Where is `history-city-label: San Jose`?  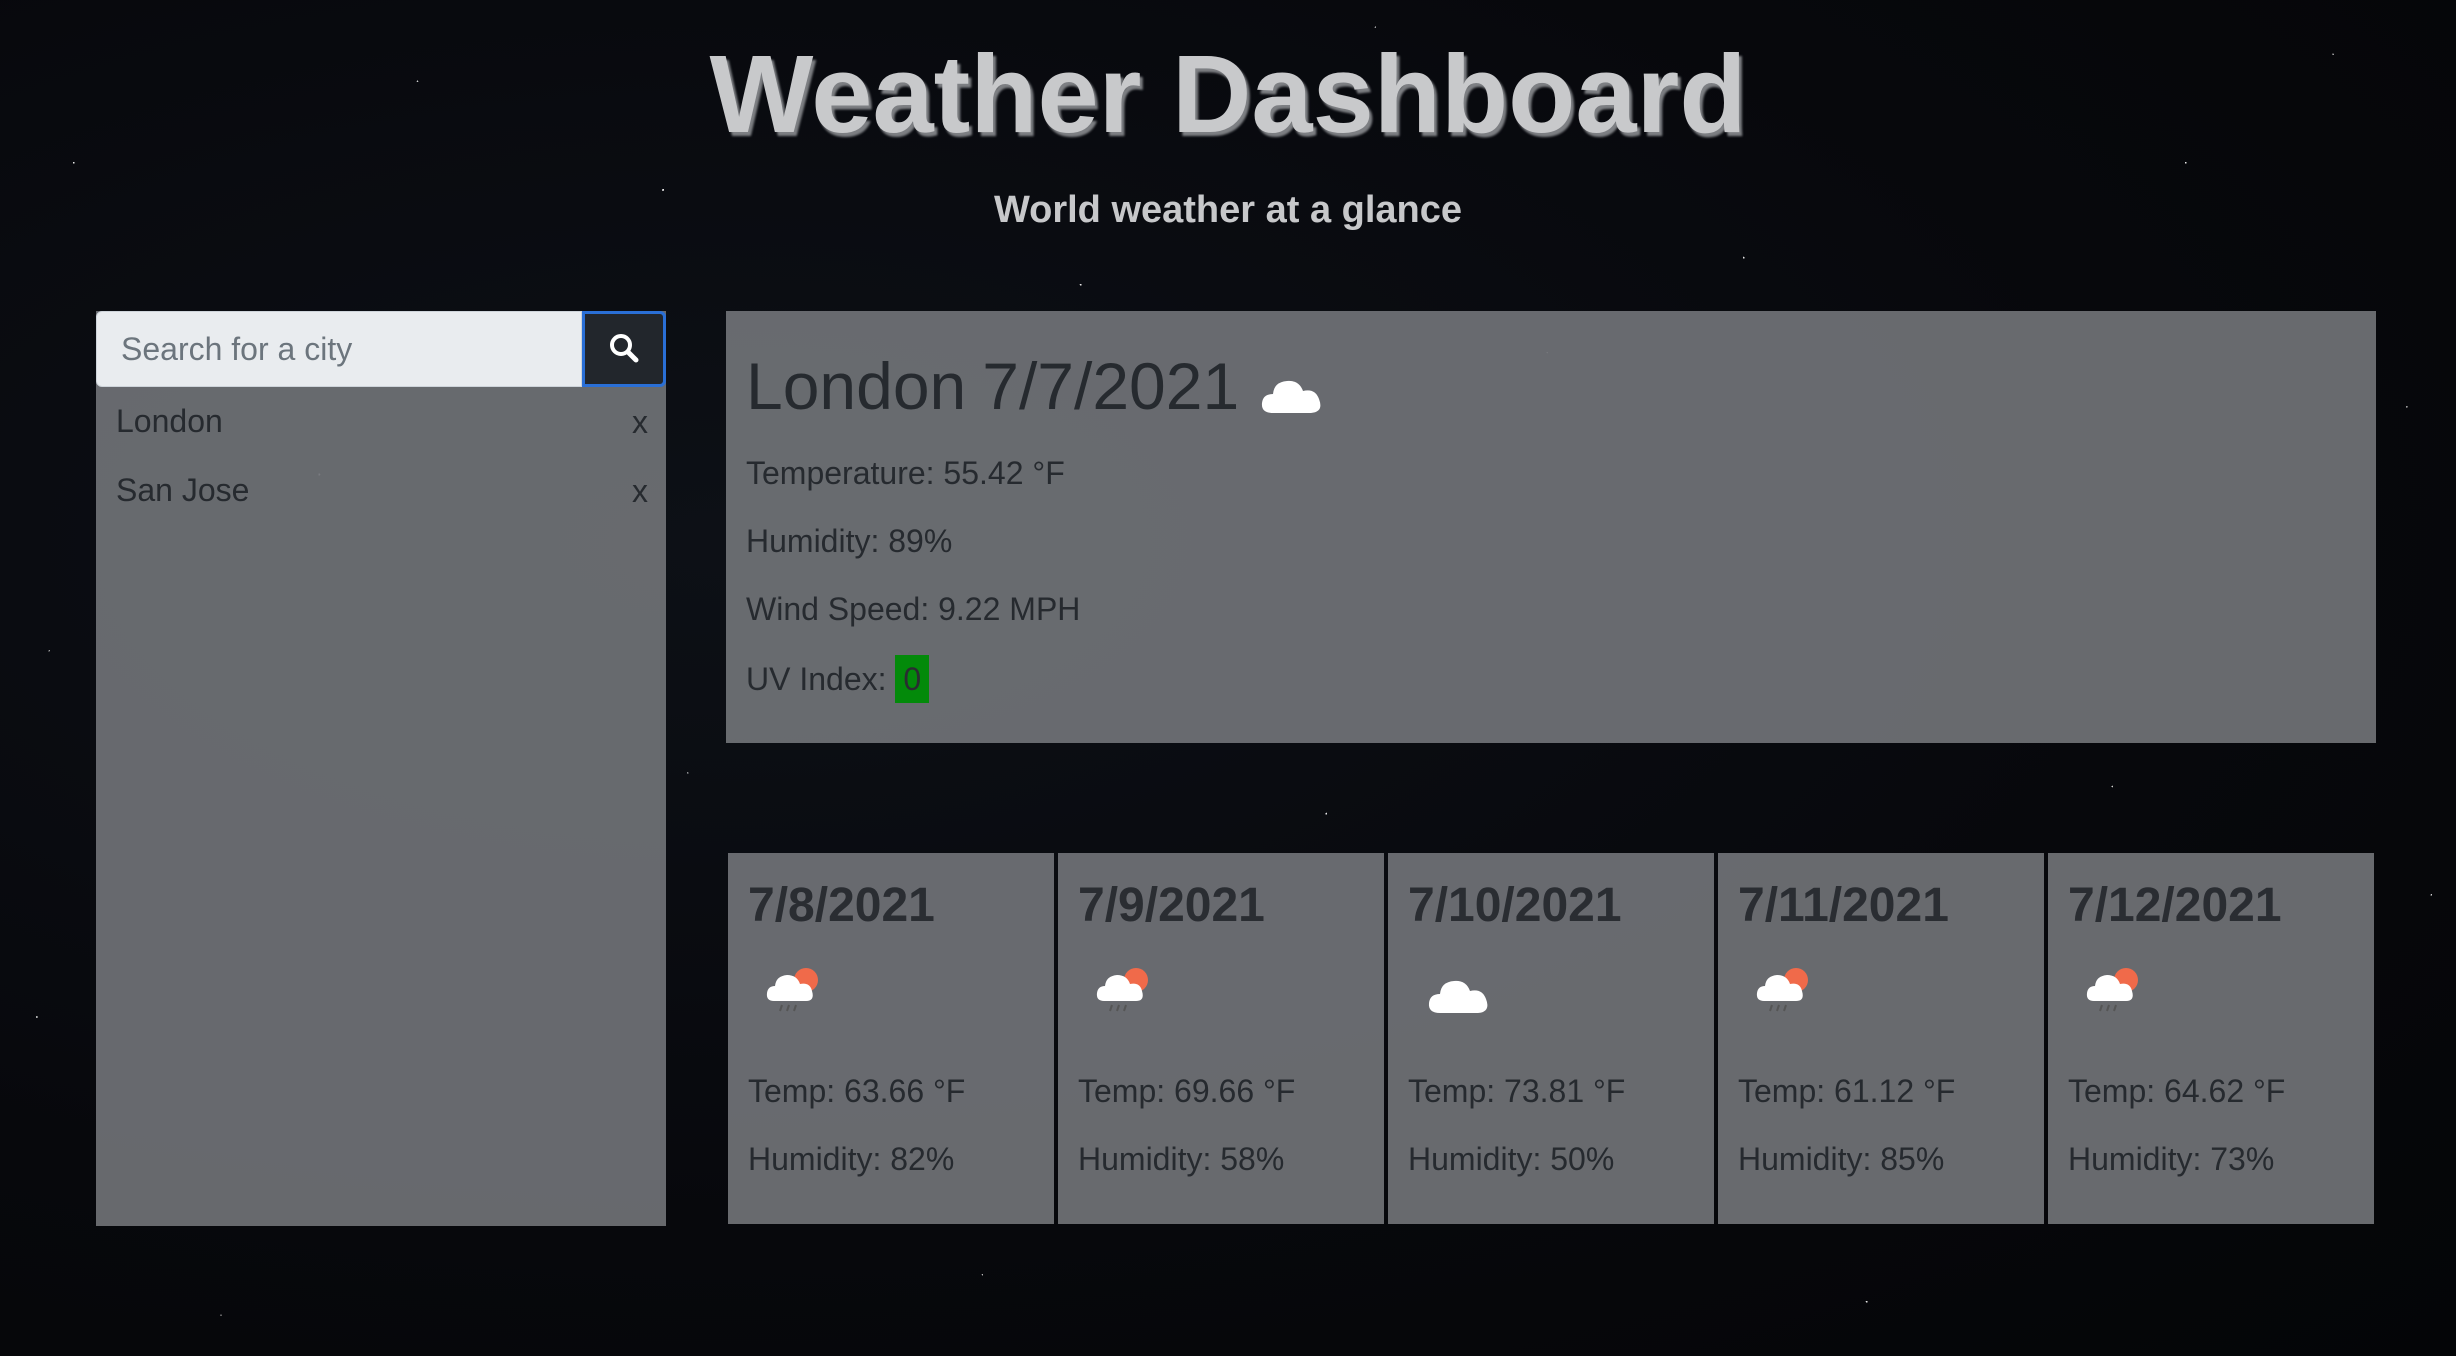
history-city-label: San Jose is located at coordinates (183, 490).